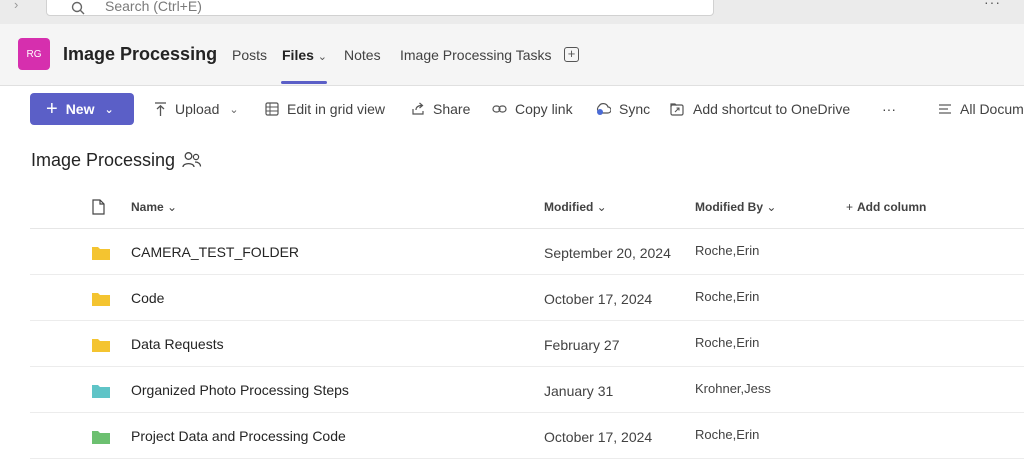 Image resolution: width=1024 pixels, height=459 pixels. What do you see at coordinates (34, 54) in the screenshot?
I see `team-avatar: RG` at bounding box center [34, 54].